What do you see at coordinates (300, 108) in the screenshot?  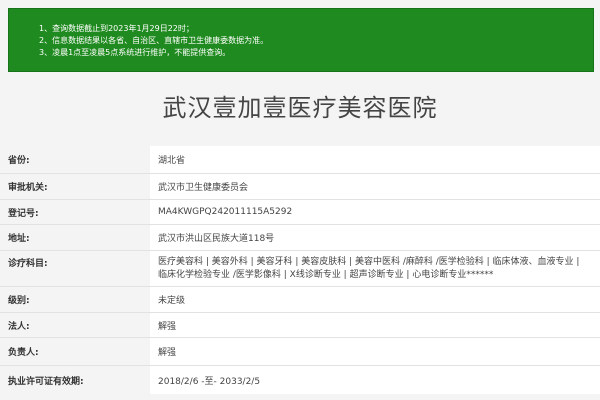 I see `hospital-title: 武汉壹加壹医疗美容医院` at bounding box center [300, 108].